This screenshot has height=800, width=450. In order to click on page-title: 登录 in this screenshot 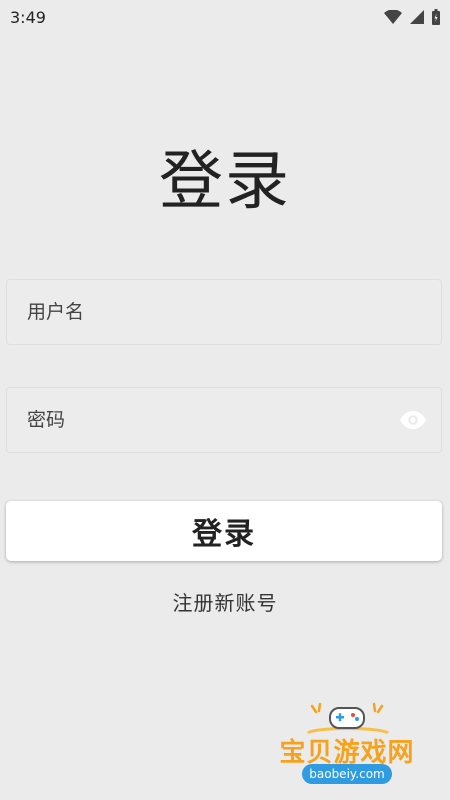, I will do `click(225, 182)`.